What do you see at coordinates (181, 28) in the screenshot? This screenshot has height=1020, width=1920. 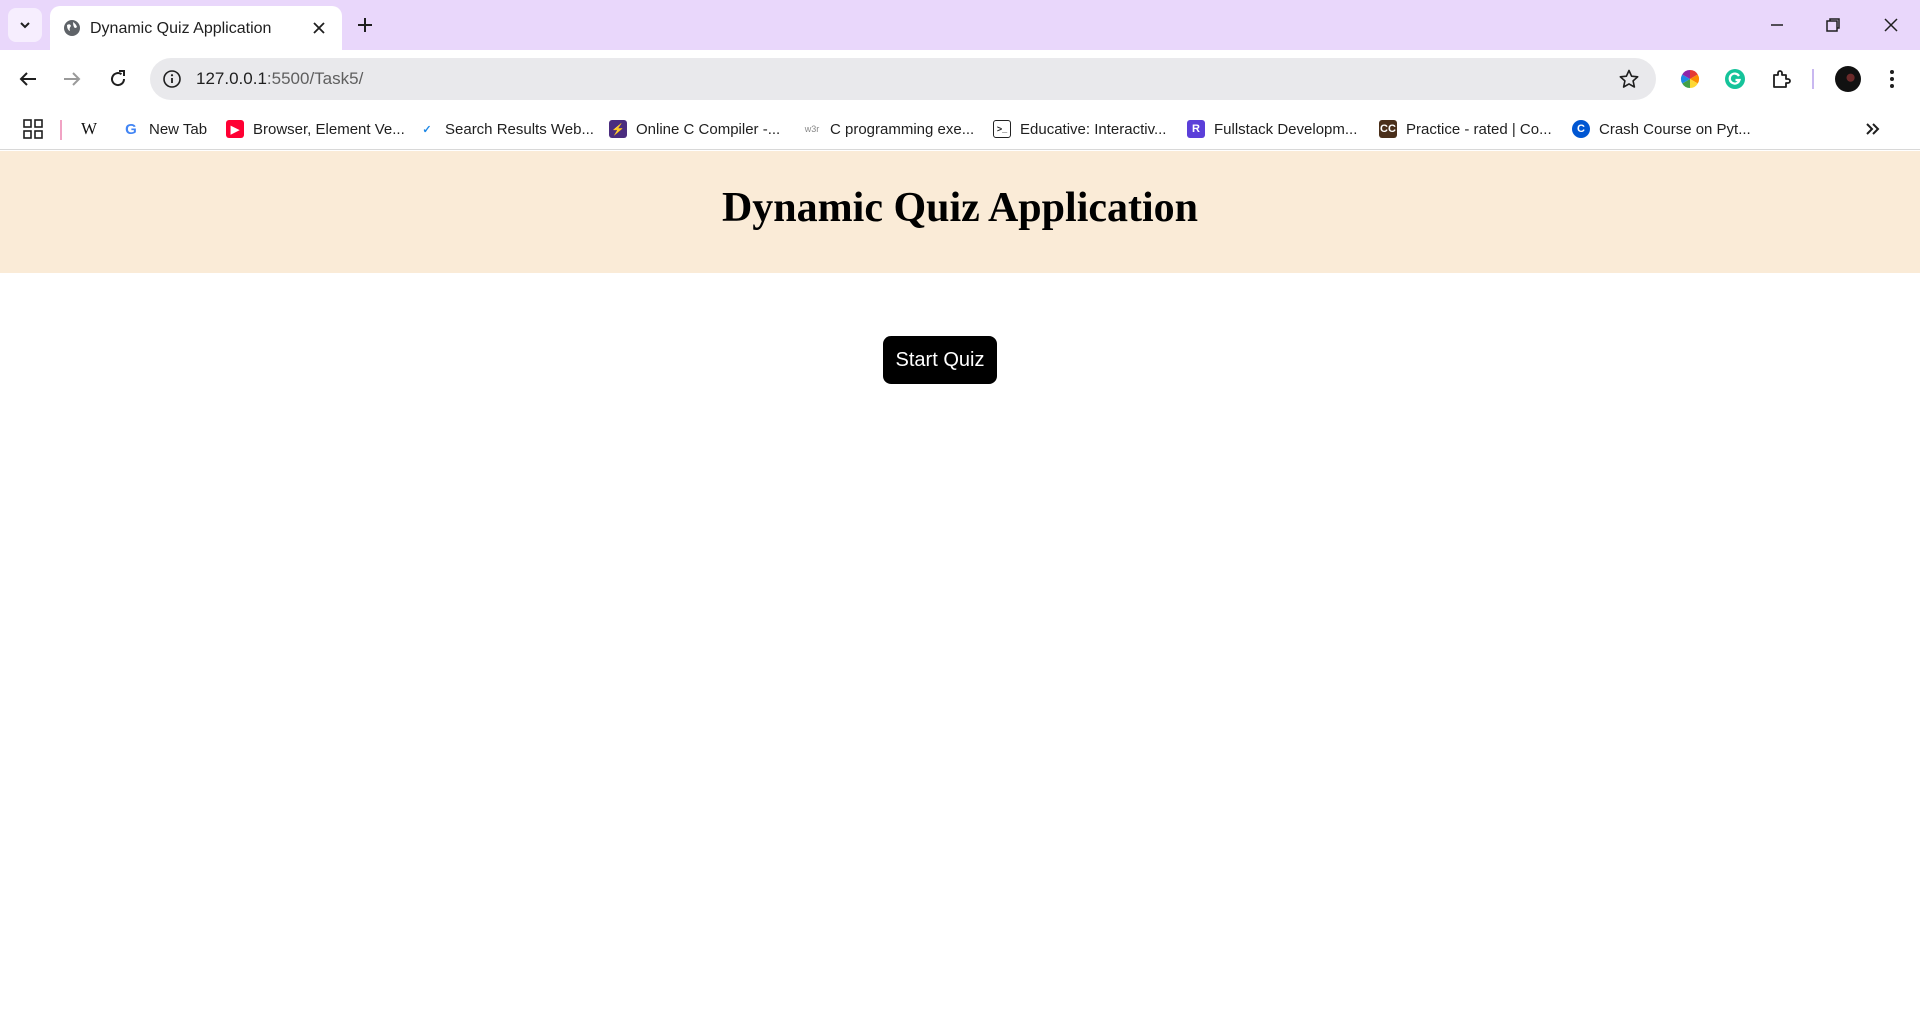 I see `tab-title: Dynamic Quiz Application` at bounding box center [181, 28].